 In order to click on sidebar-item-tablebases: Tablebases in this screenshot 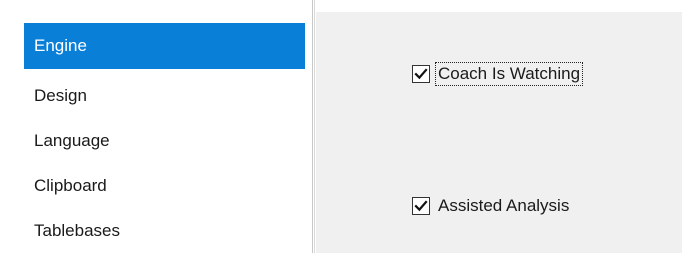, I will do `click(164, 231)`.